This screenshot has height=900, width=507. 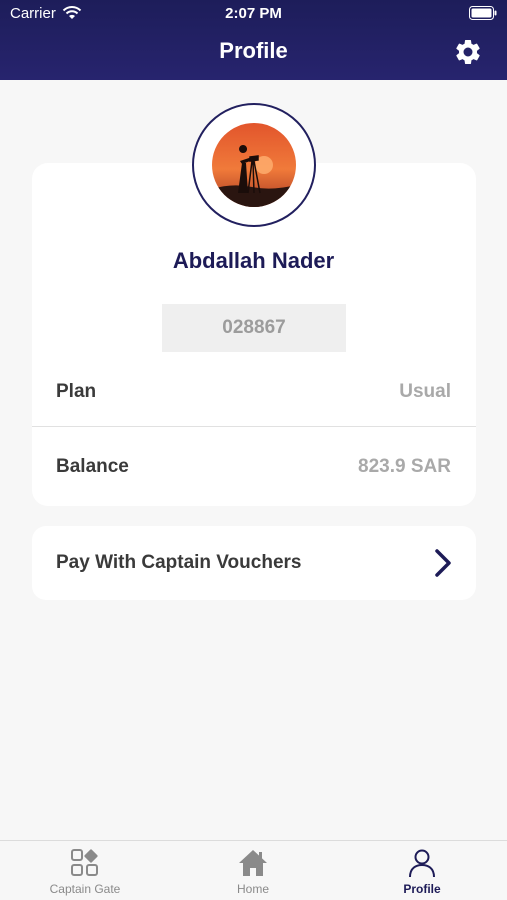 What do you see at coordinates (483, 13) in the screenshot?
I see `battery-icon` at bounding box center [483, 13].